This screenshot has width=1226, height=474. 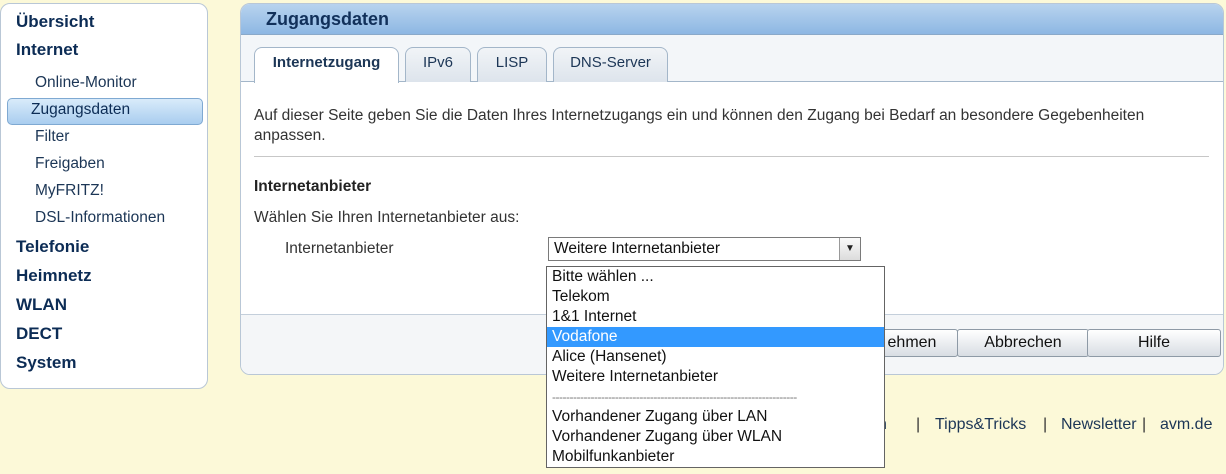 I want to click on nav-freigaben: Freigaben, so click(x=104, y=165).